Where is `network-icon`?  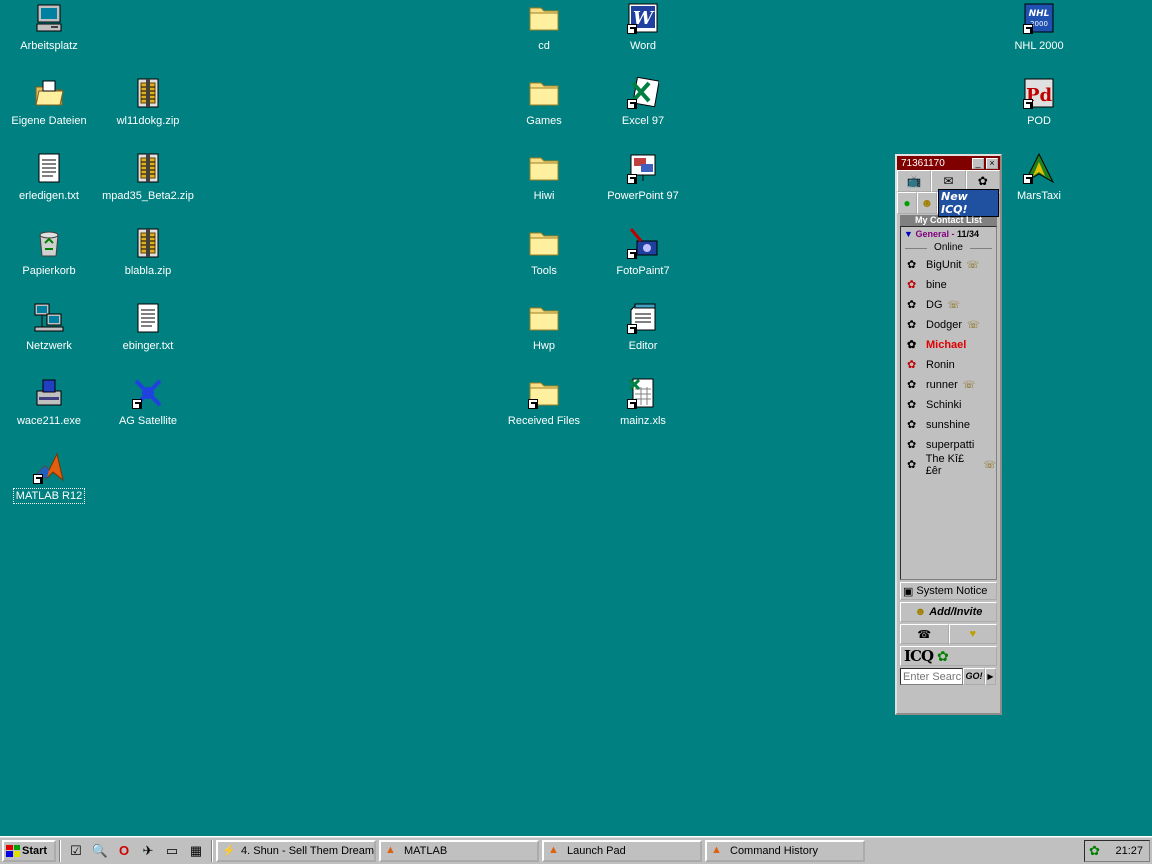
network-icon is located at coordinates (49, 318).